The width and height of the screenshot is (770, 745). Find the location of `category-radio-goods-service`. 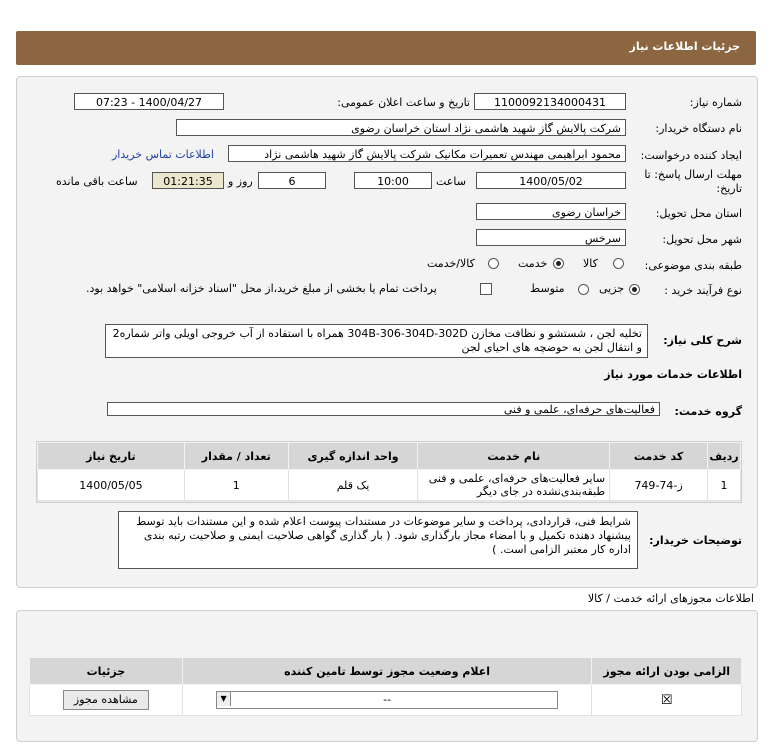

category-radio-goods-service is located at coordinates (493, 263).